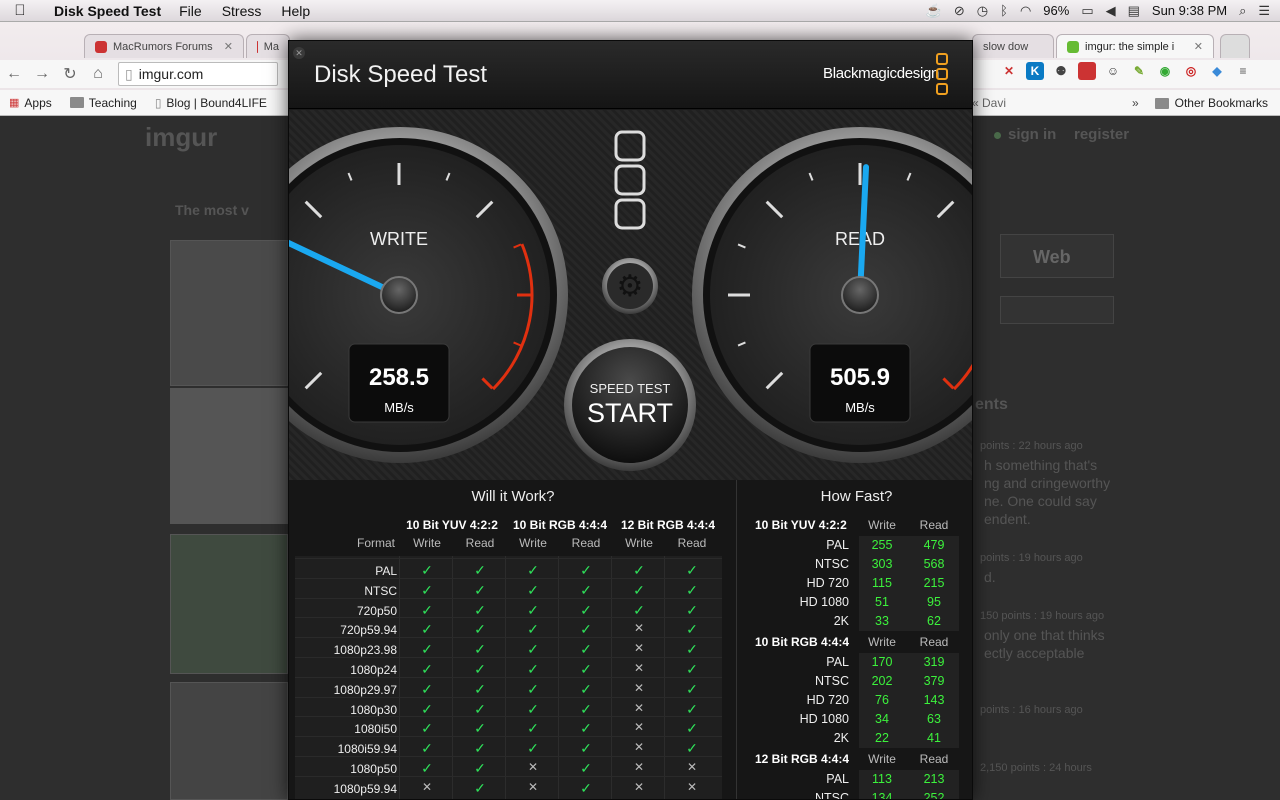 The width and height of the screenshot is (1280, 800). I want to click on format-name: 720p59.94, so click(368, 630).